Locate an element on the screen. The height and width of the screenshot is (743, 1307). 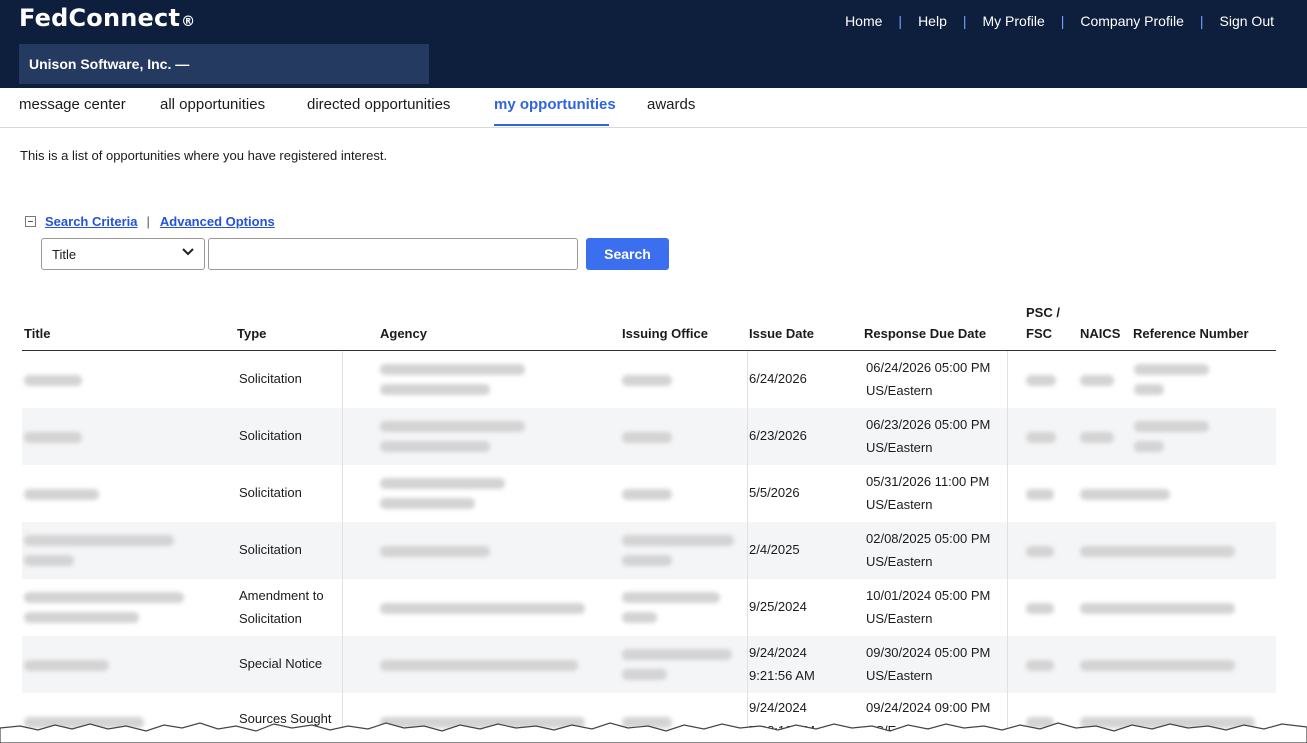
column-header-naics: NAICS is located at coordinates (1100, 334).